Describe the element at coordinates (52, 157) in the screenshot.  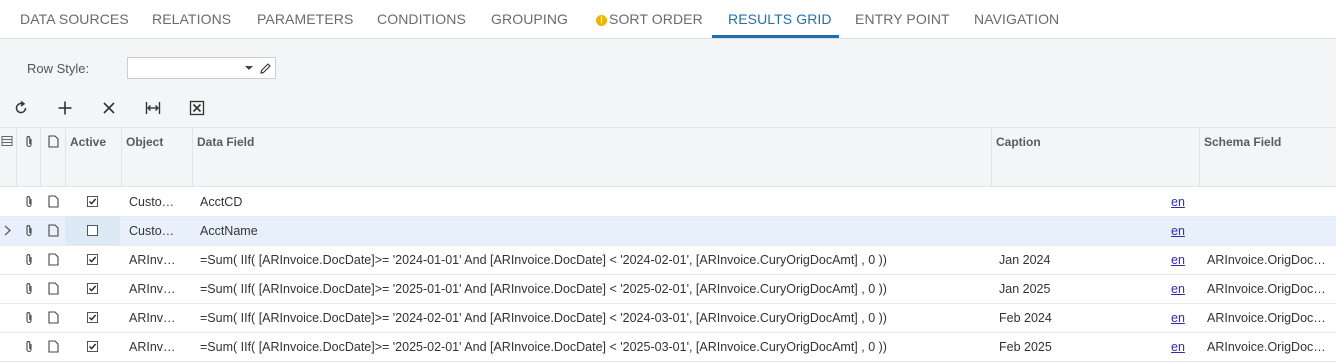
I see `header-notes` at that location.